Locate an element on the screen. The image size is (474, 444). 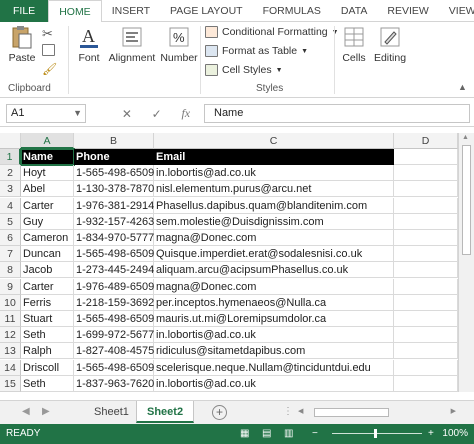
scroll-left-icon: ◀ is located at coordinates (300, 411).